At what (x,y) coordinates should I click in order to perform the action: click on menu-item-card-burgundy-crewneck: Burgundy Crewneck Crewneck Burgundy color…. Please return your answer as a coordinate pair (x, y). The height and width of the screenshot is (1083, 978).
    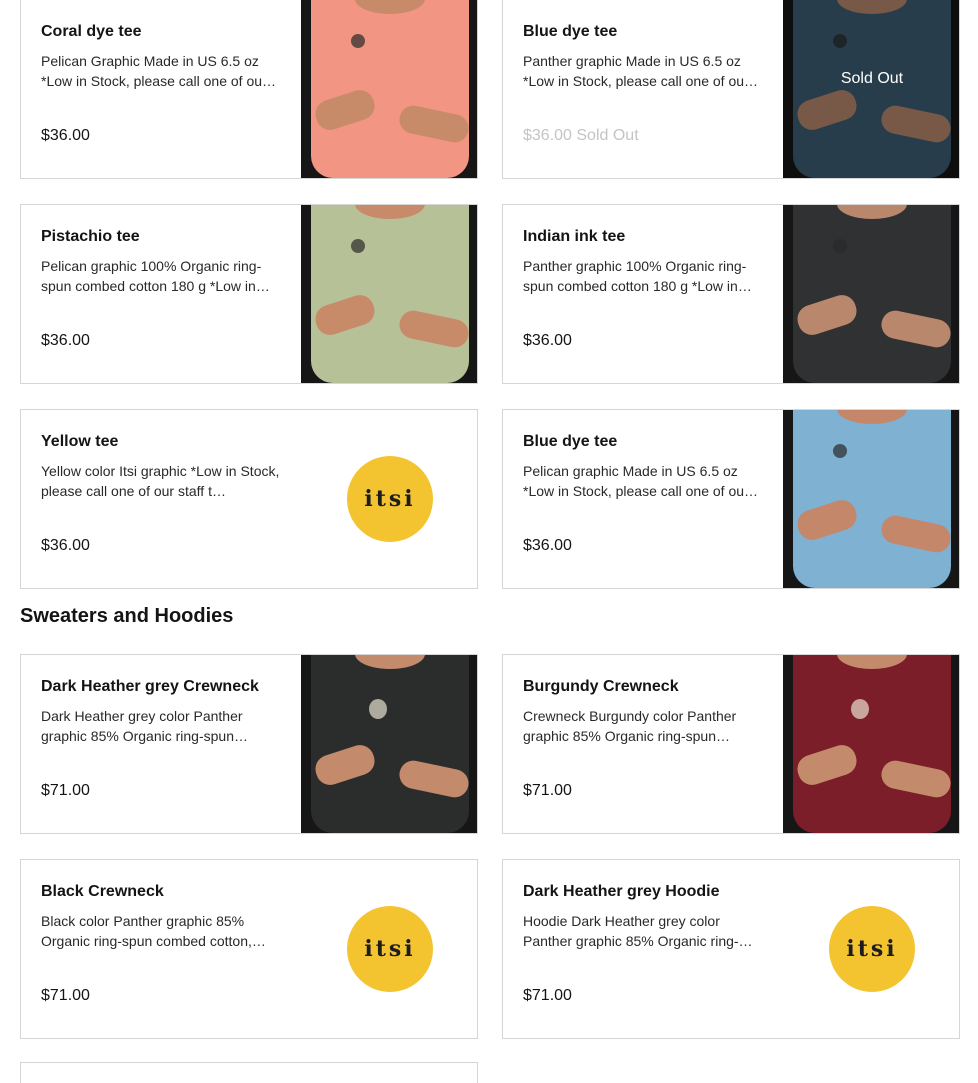
    Looking at the image, I should click on (731, 744).